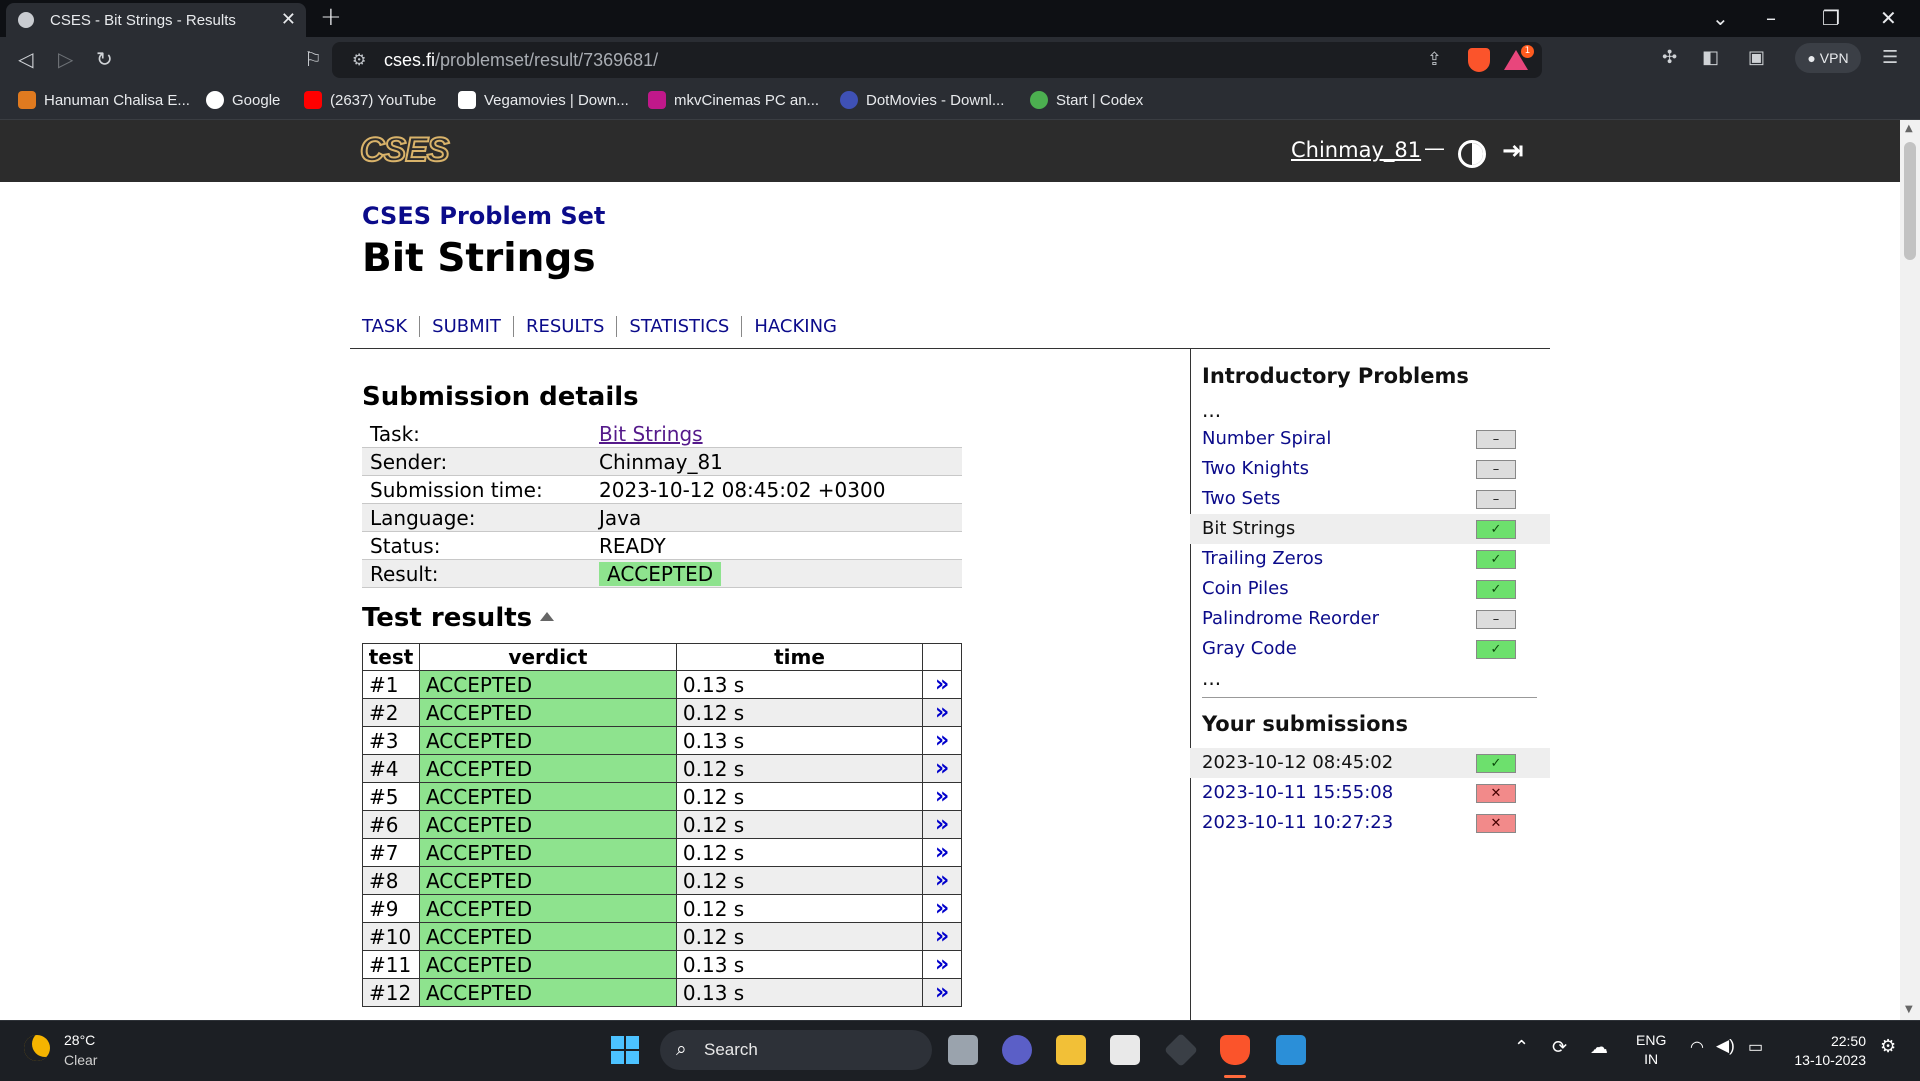 This screenshot has width=1920, height=1081. What do you see at coordinates (1909, 128) in the screenshot?
I see `scroll-up-icon: ▲` at bounding box center [1909, 128].